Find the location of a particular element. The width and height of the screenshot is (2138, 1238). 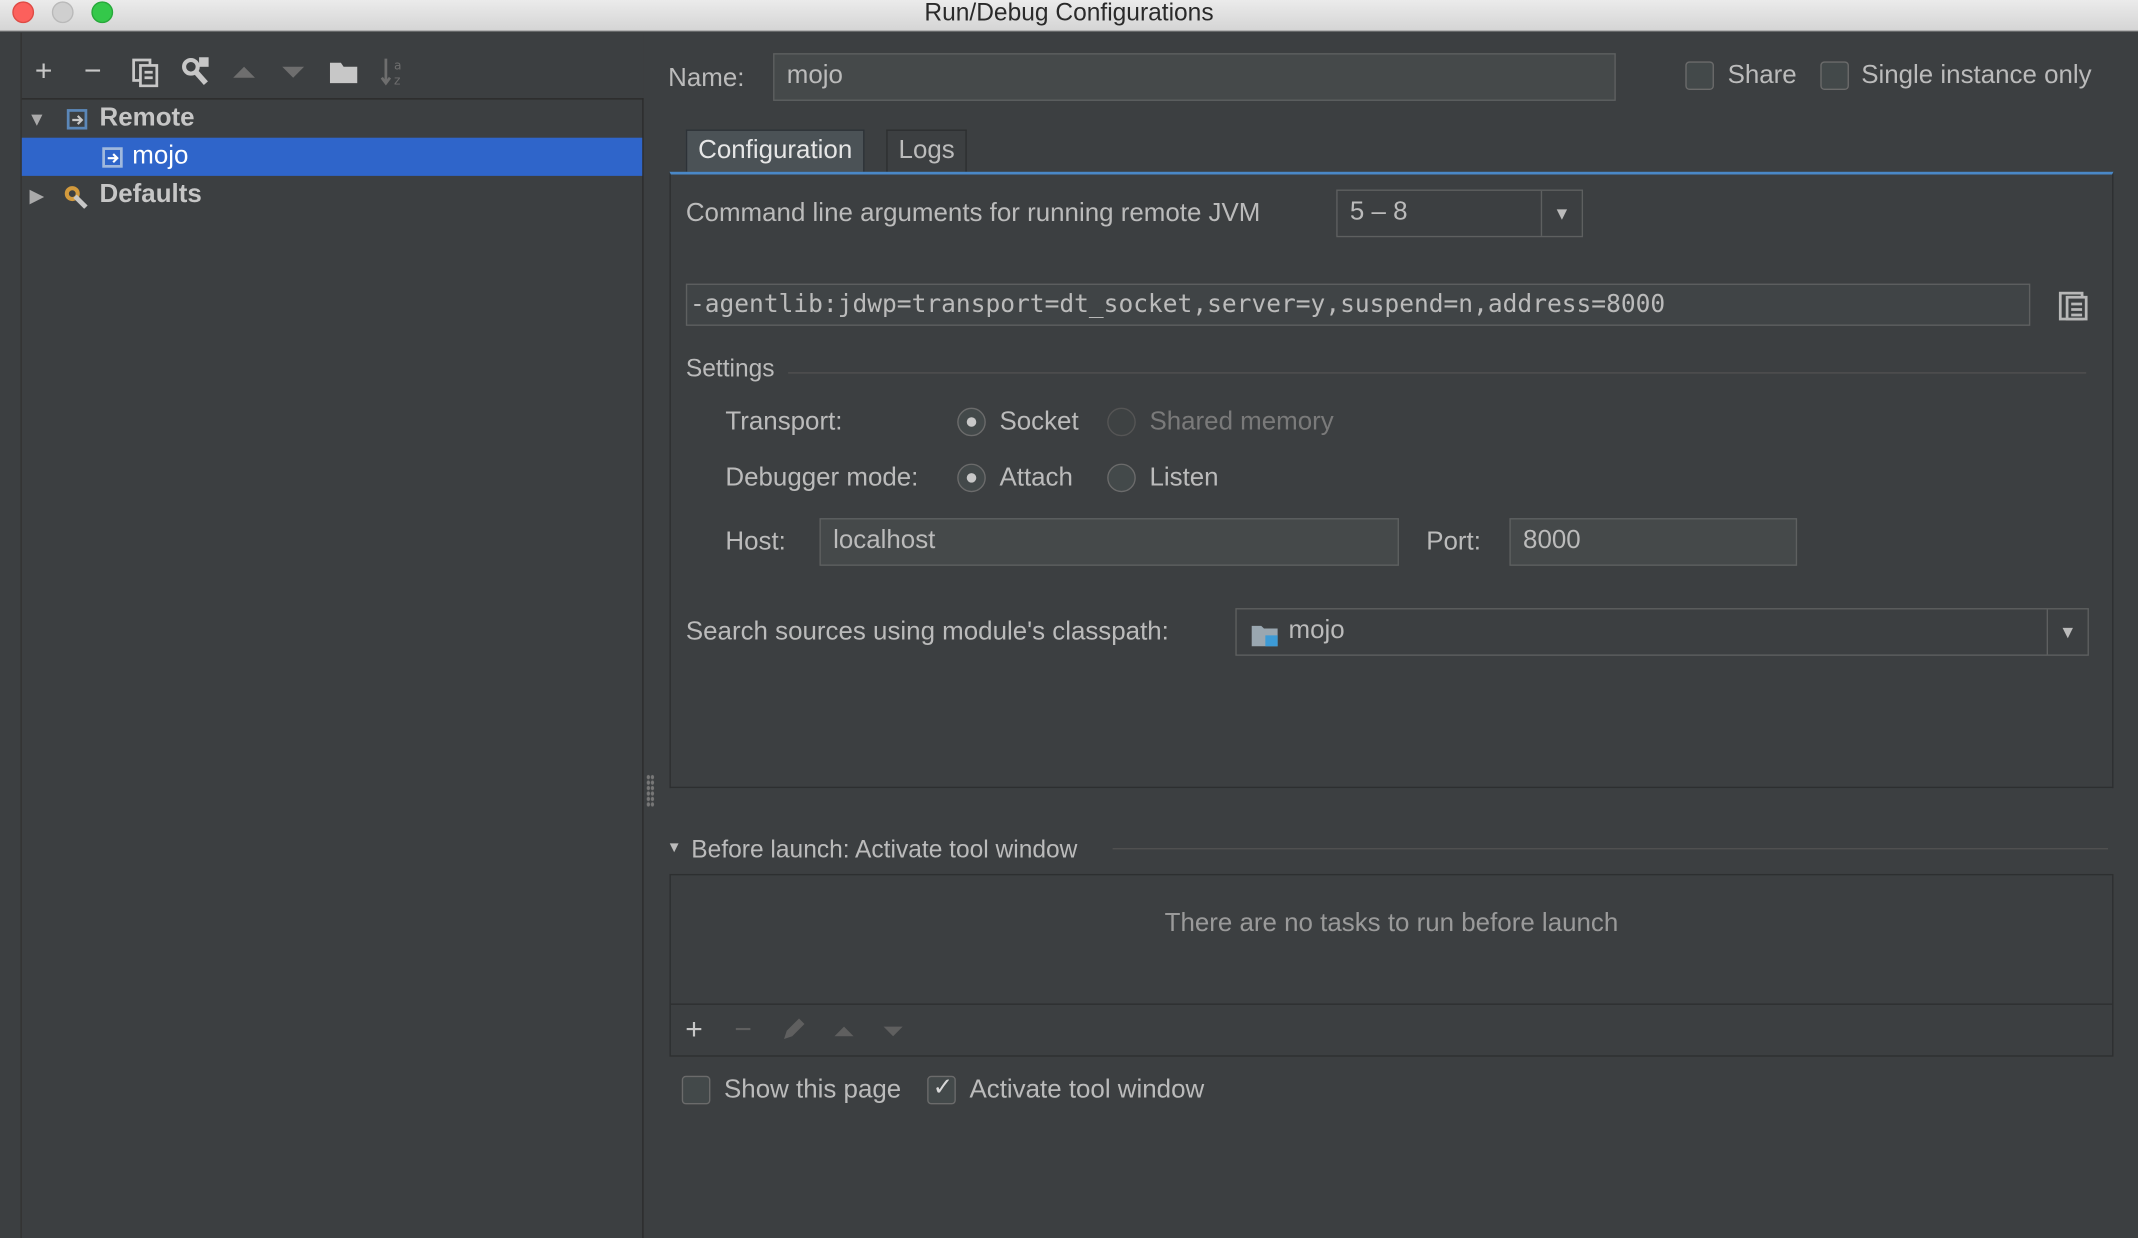

move-task-up-icon is located at coordinates (843, 1031).